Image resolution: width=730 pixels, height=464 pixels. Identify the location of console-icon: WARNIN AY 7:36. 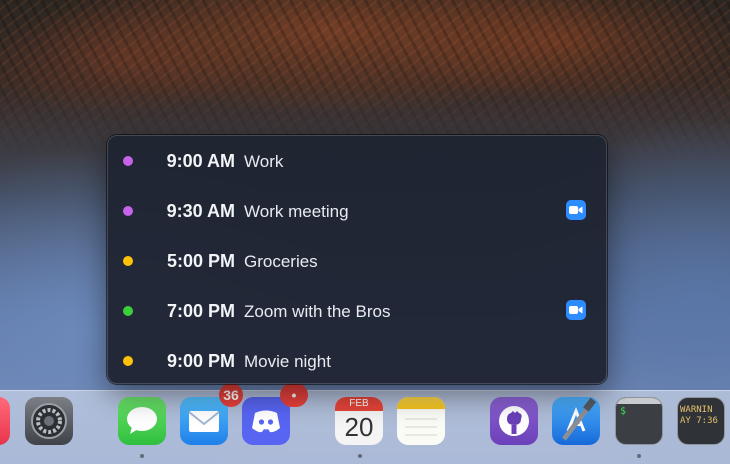
(701, 421).